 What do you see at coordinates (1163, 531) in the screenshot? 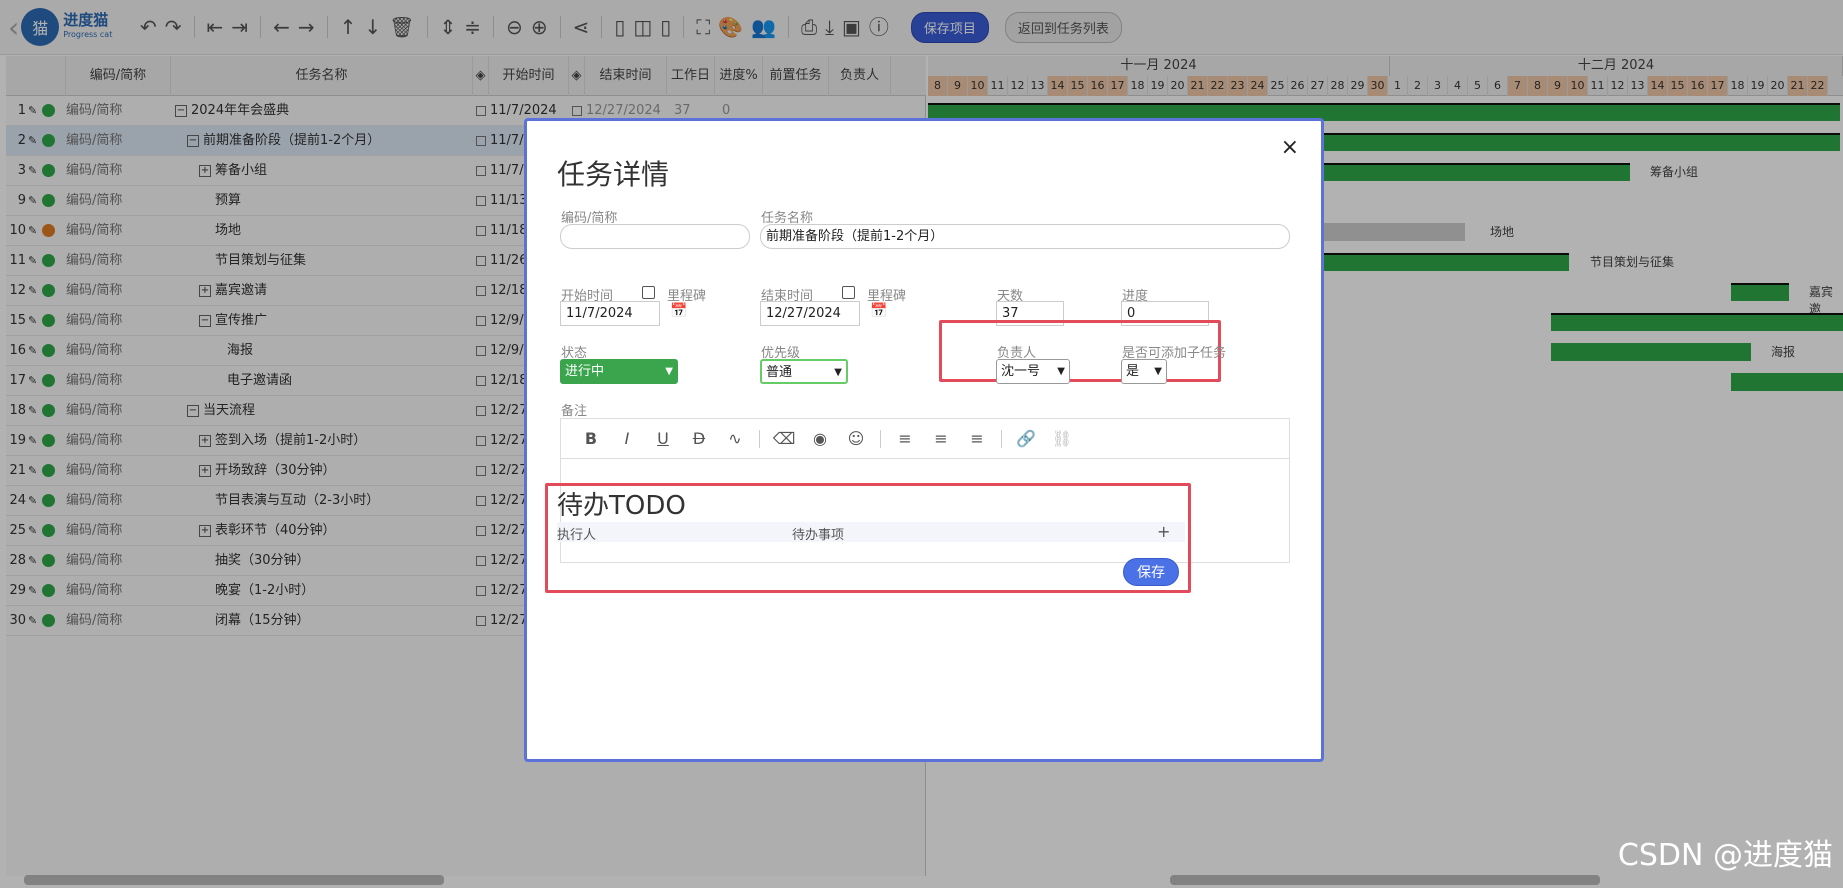
I see `add-todo-icon: +` at bounding box center [1163, 531].